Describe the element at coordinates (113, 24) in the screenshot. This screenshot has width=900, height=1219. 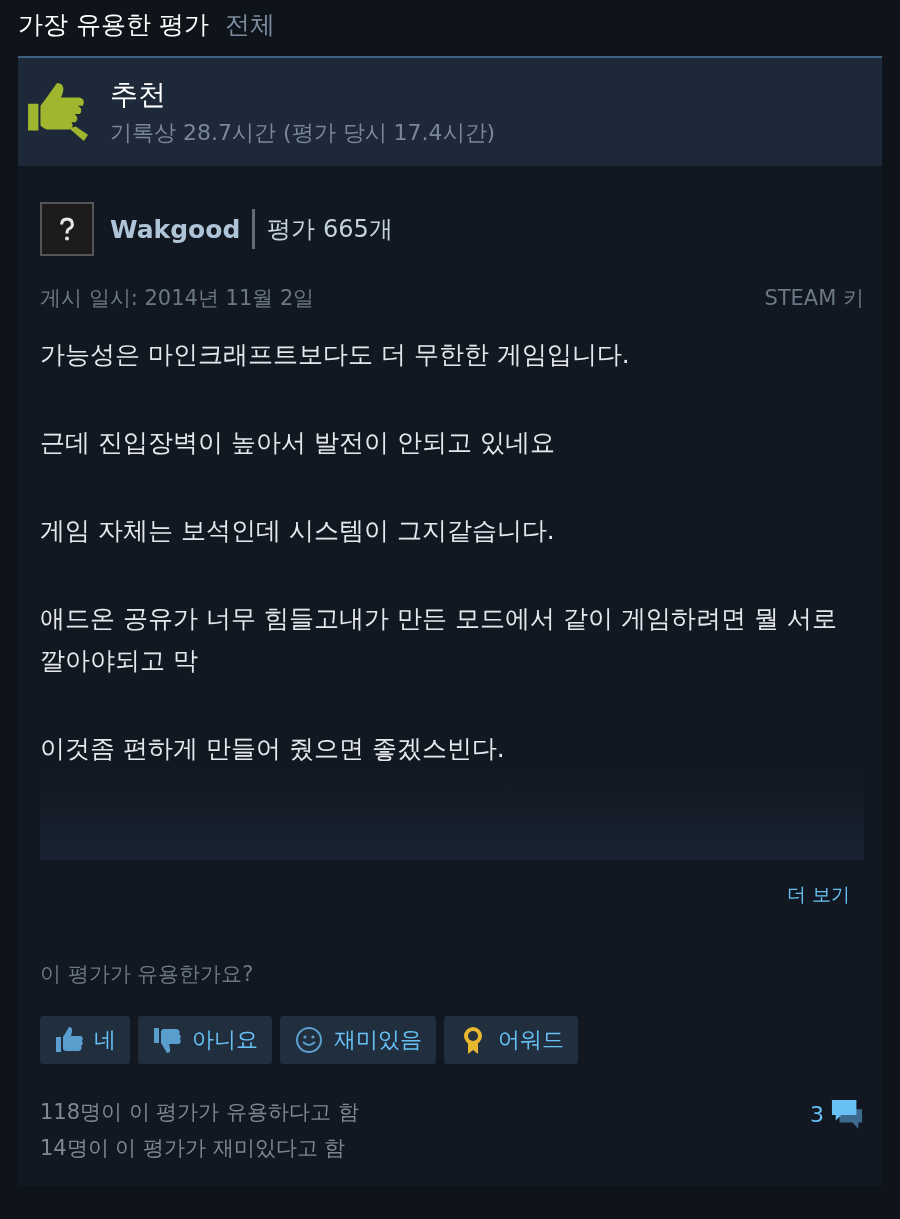
I see `section-title: 가장 유용한 평가` at that location.